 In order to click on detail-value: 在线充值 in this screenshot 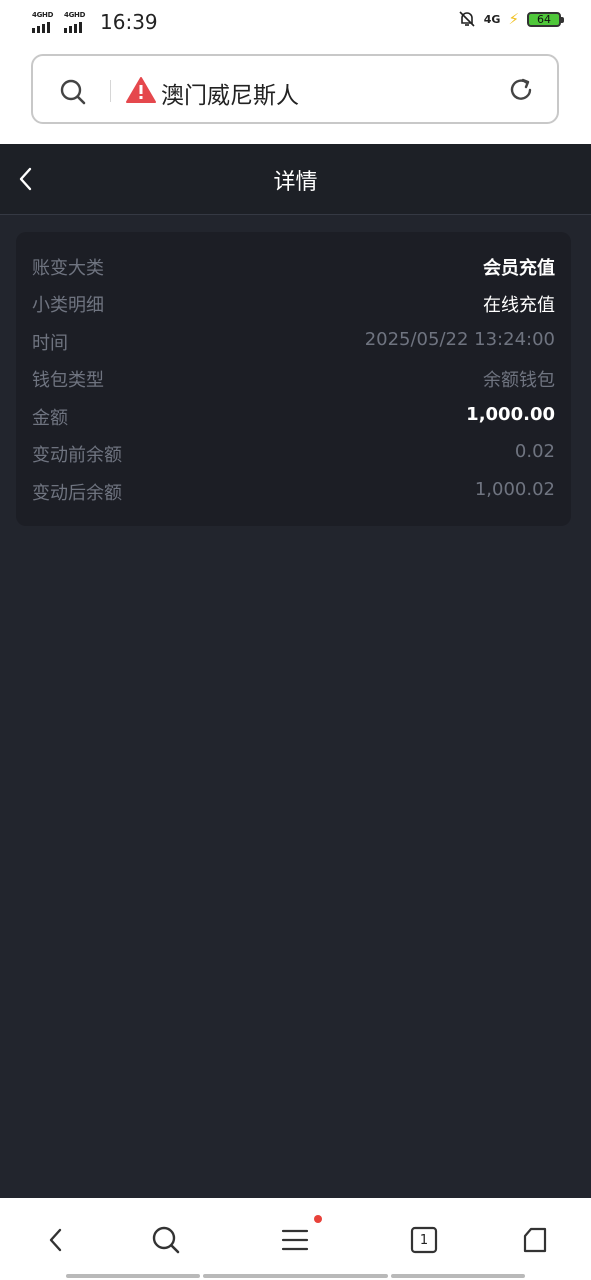, I will do `click(519, 305)`.